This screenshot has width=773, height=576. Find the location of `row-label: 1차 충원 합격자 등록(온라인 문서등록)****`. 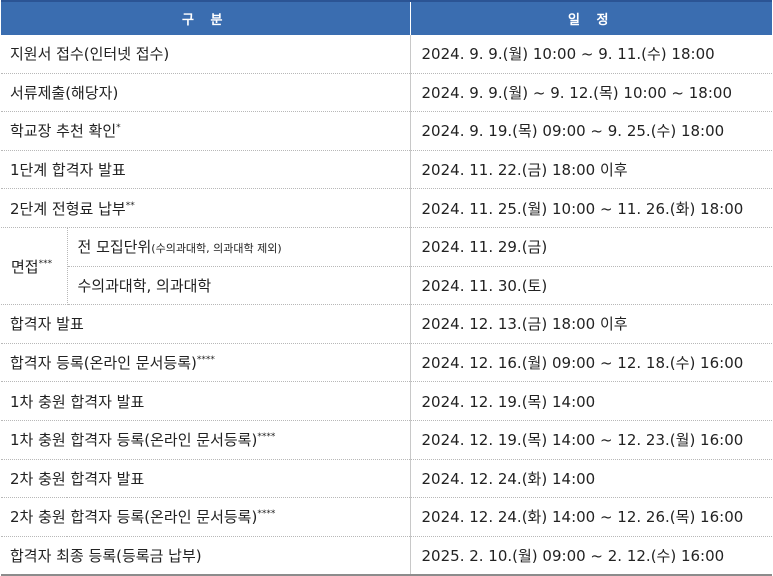

row-label: 1차 충원 합격자 등록(온라인 문서등록)**** is located at coordinates (206, 440).